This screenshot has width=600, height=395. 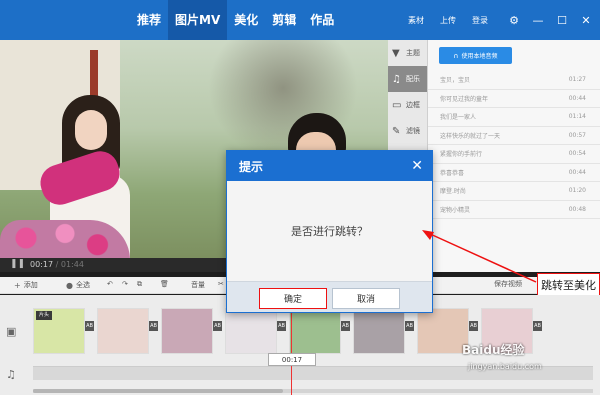 I want to click on song-item: 宝贝，宝贝 01:27, so click(x=514, y=80).